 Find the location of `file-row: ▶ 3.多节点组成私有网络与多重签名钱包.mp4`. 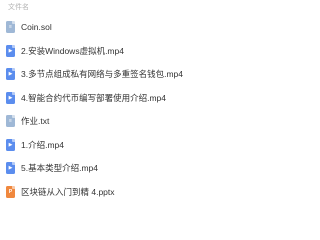

file-row: ▶ 3.多节点组成私有网络与多重签名钱包.mp4 is located at coordinates (112, 74).